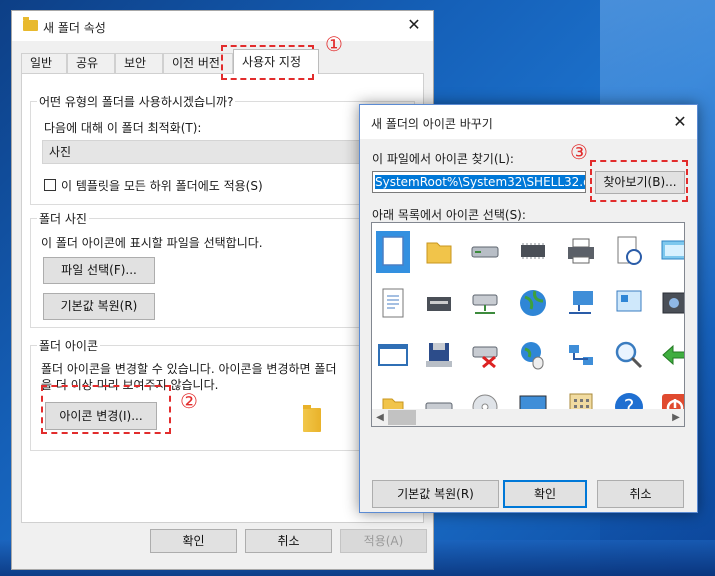  Describe the element at coordinates (44, 63) in the screenshot. I see `tab-general: 일반` at that location.